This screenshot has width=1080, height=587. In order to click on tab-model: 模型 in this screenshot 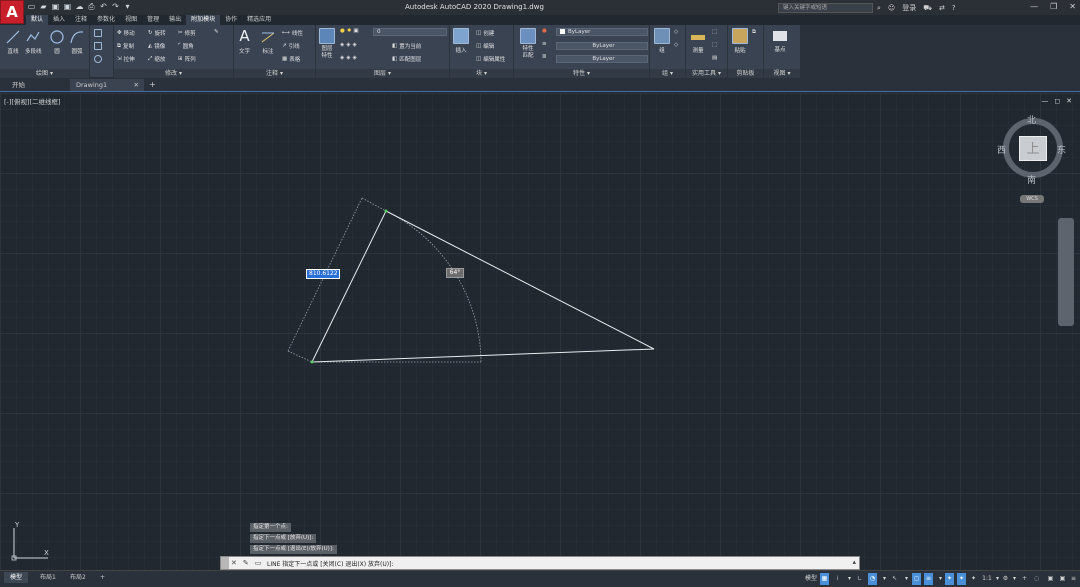, I will do `click(16, 577)`.